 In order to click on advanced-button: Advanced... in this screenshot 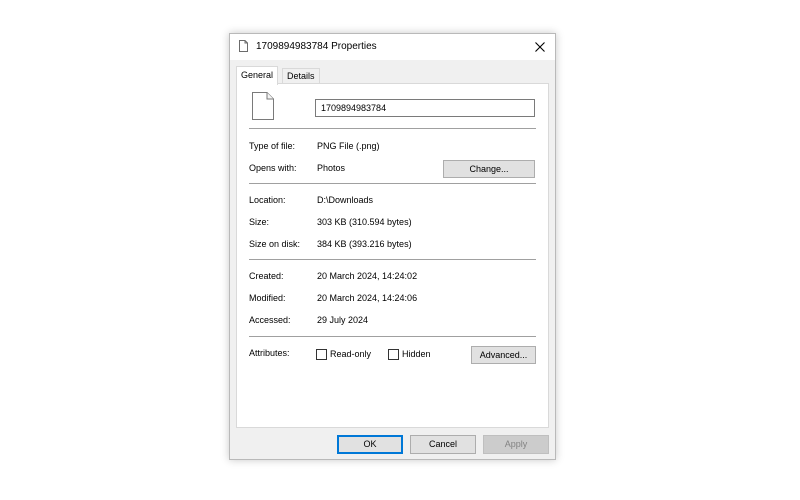, I will do `click(503, 355)`.